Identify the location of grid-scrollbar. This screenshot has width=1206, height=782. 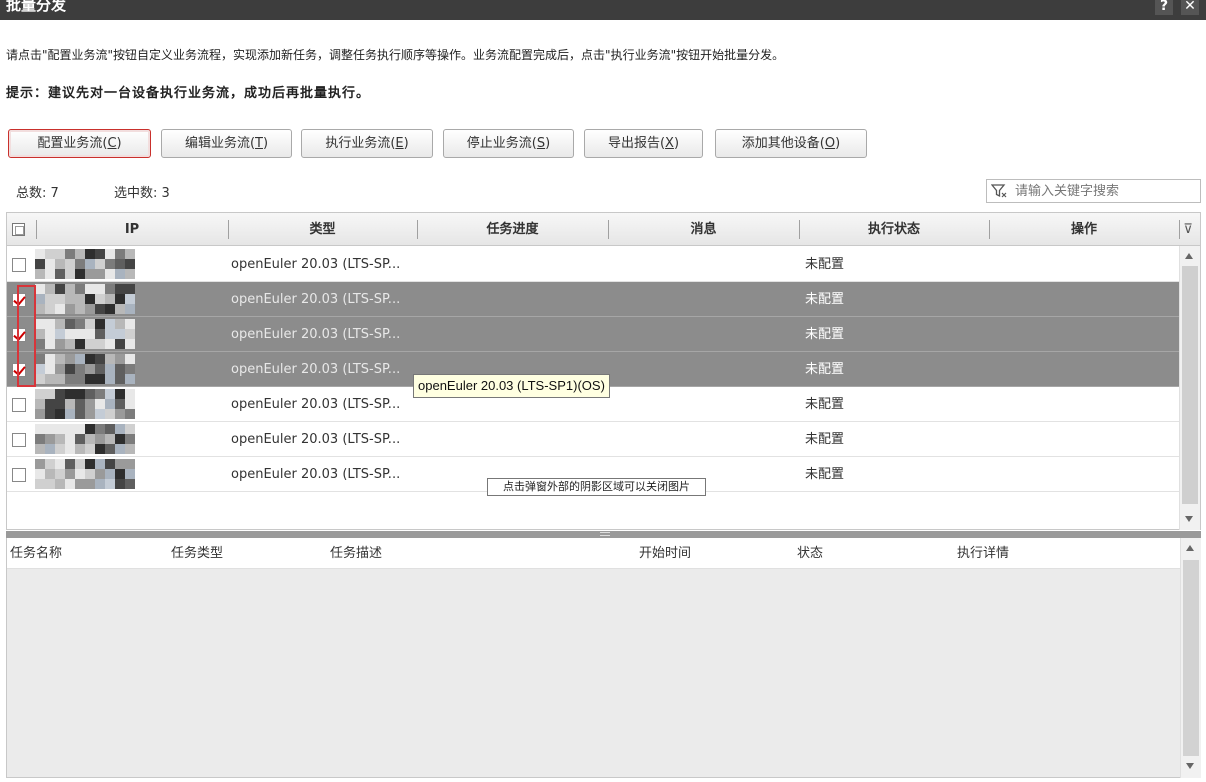
(1189, 388).